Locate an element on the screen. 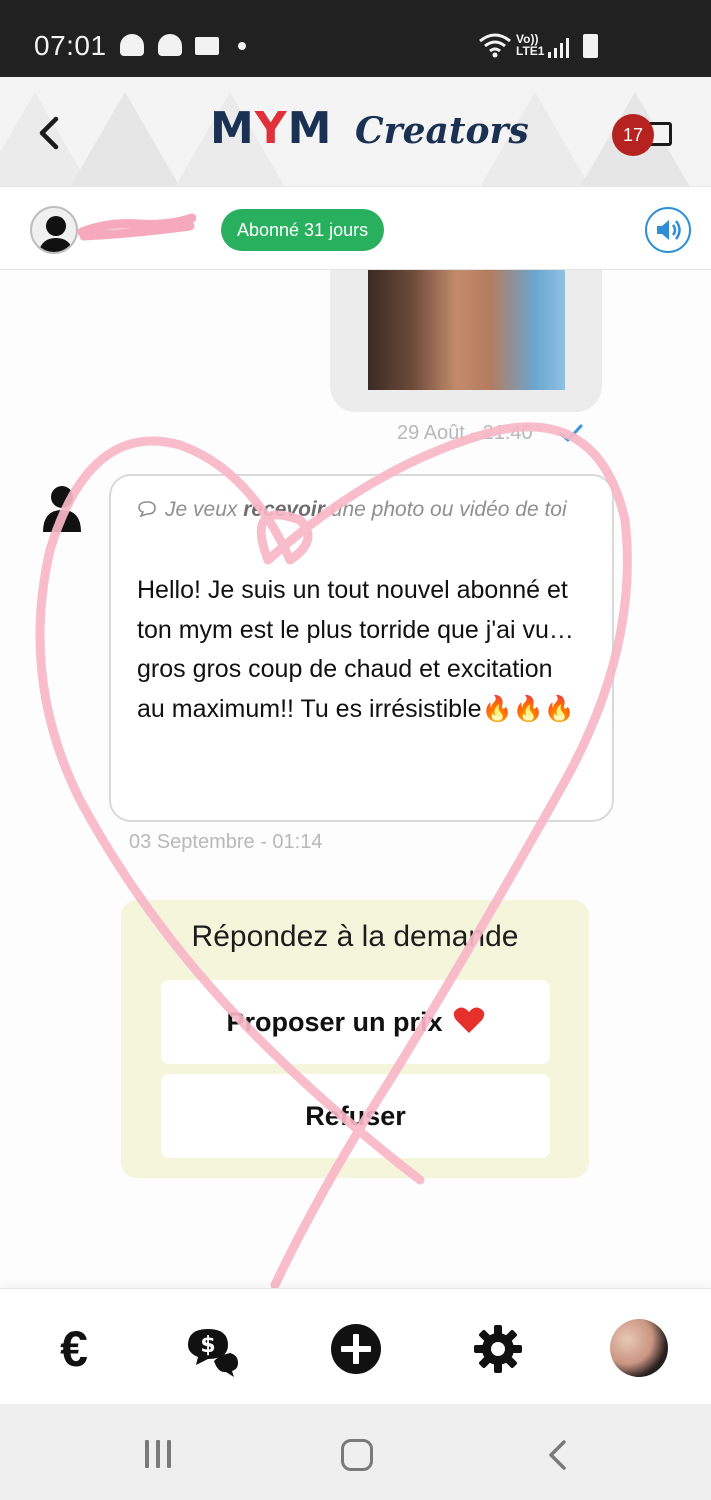 Image resolution: width=711 pixels, height=1500 pixels. name-redaction-scribble is located at coordinates (137, 227).